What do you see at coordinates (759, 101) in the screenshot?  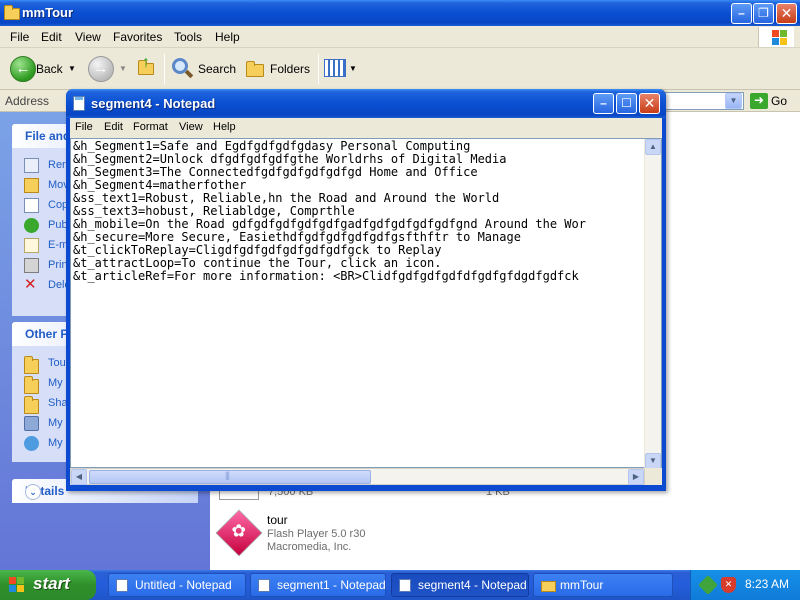 I see `go-arrow-icon: ➜` at bounding box center [759, 101].